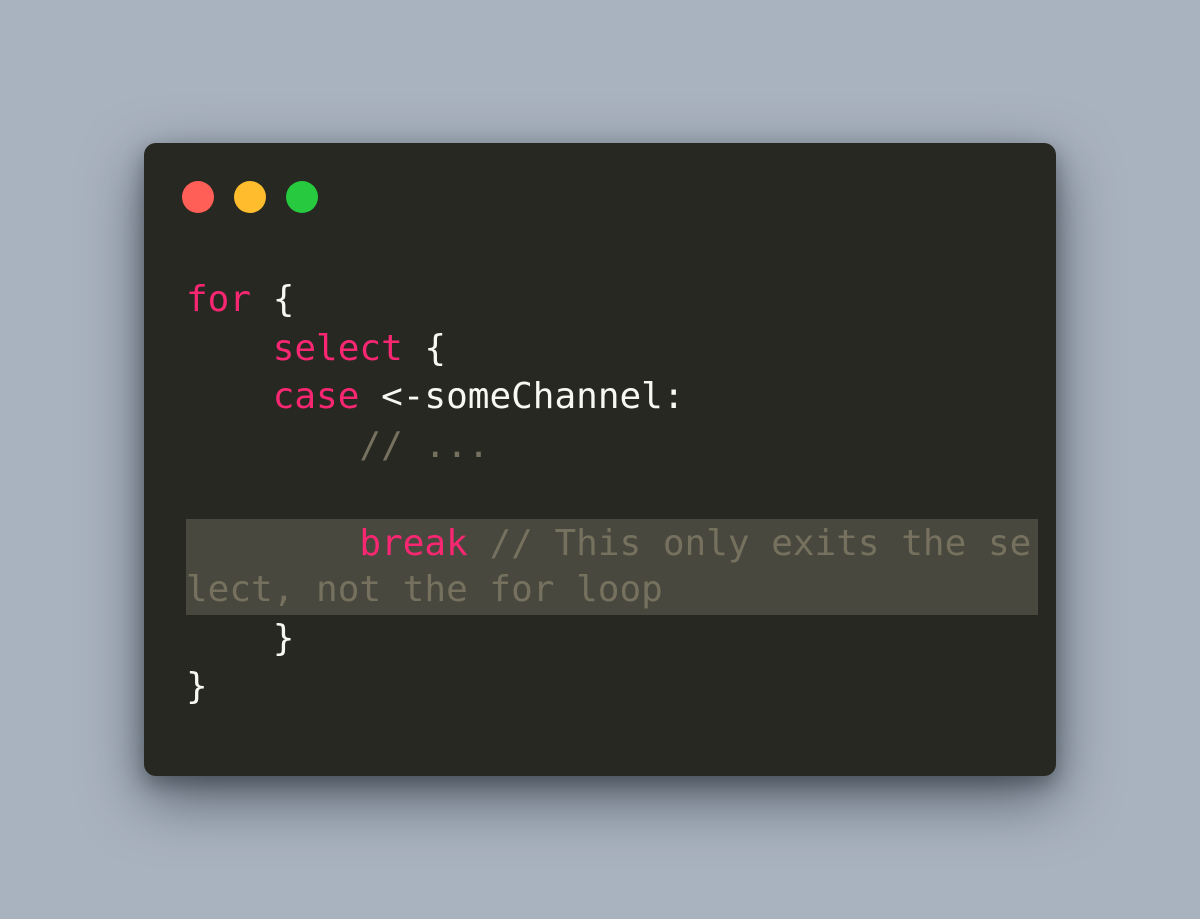  Describe the element at coordinates (302, 197) in the screenshot. I see `zoom-button` at that location.